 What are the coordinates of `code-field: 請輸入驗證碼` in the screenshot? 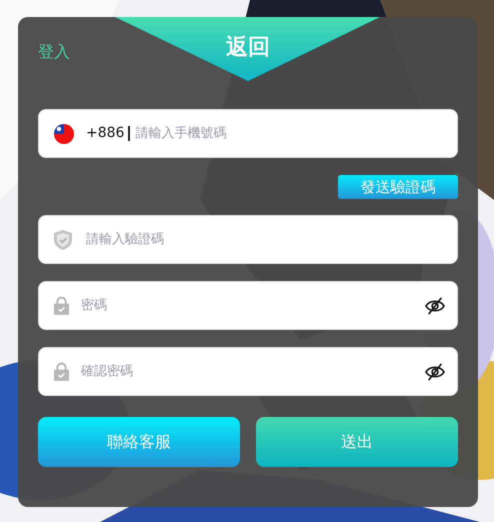 It's located at (248, 239).